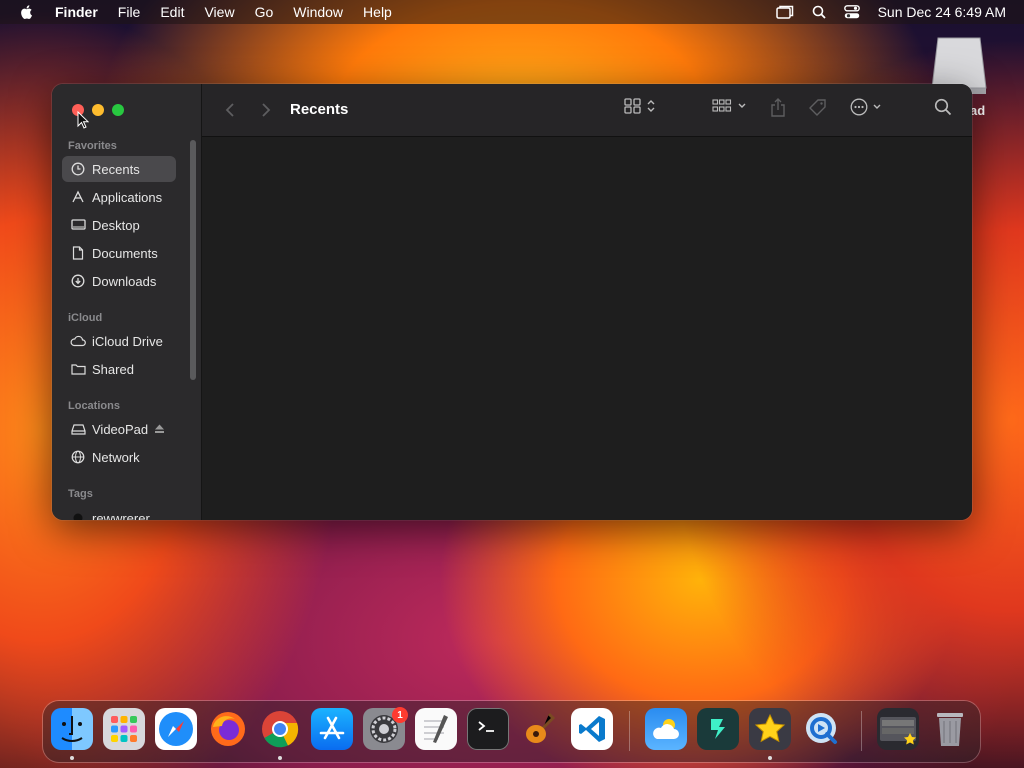 The width and height of the screenshot is (1024, 768). Describe the element at coordinates (120, 429) in the screenshot. I see `sidebar-item-label: VideoPad` at that location.